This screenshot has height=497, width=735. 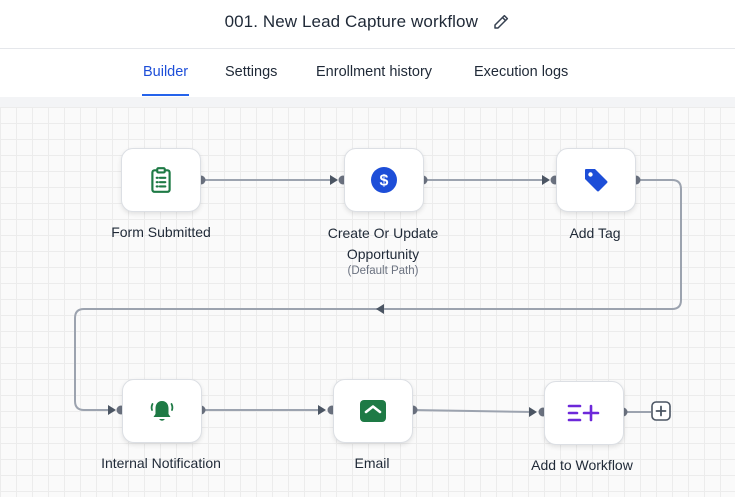 I want to click on node-label-internal-notification: Internal Notification, so click(x=161, y=463).